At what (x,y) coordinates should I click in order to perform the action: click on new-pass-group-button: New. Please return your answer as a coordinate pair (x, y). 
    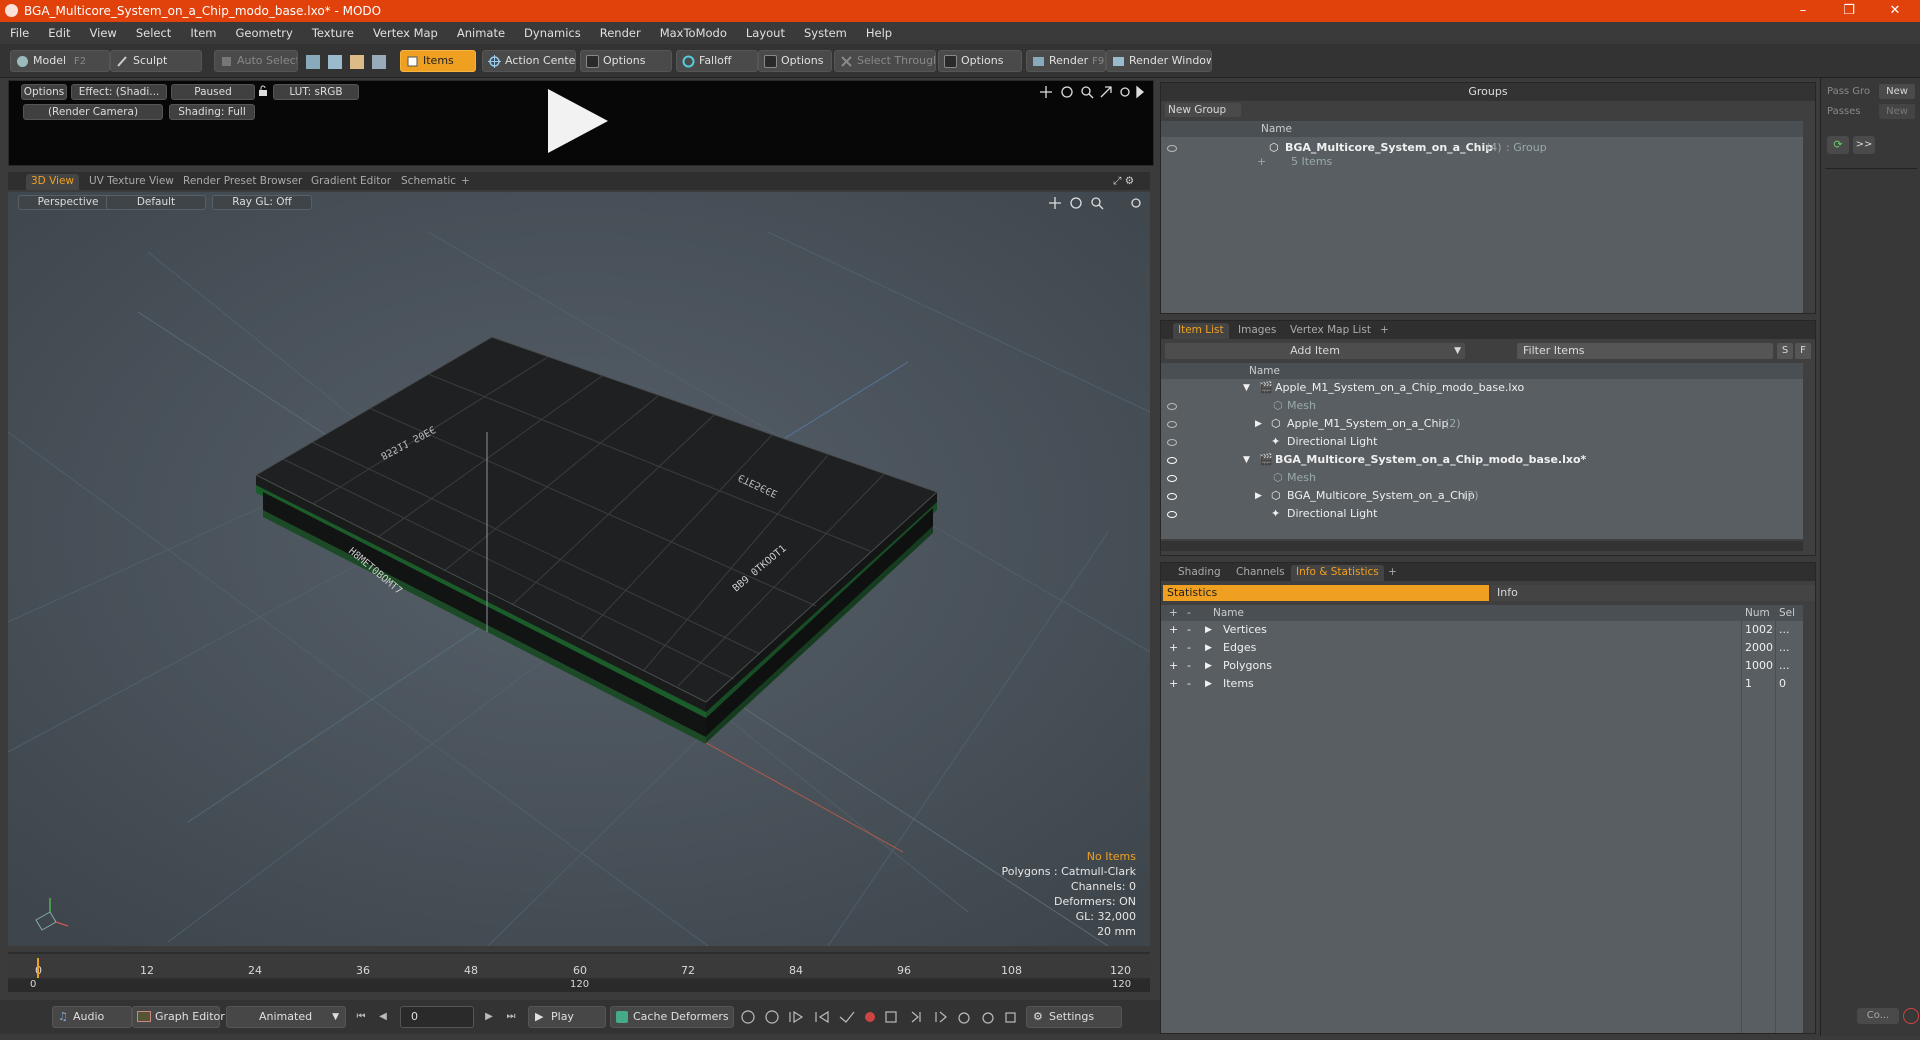
    Looking at the image, I should click on (1897, 91).